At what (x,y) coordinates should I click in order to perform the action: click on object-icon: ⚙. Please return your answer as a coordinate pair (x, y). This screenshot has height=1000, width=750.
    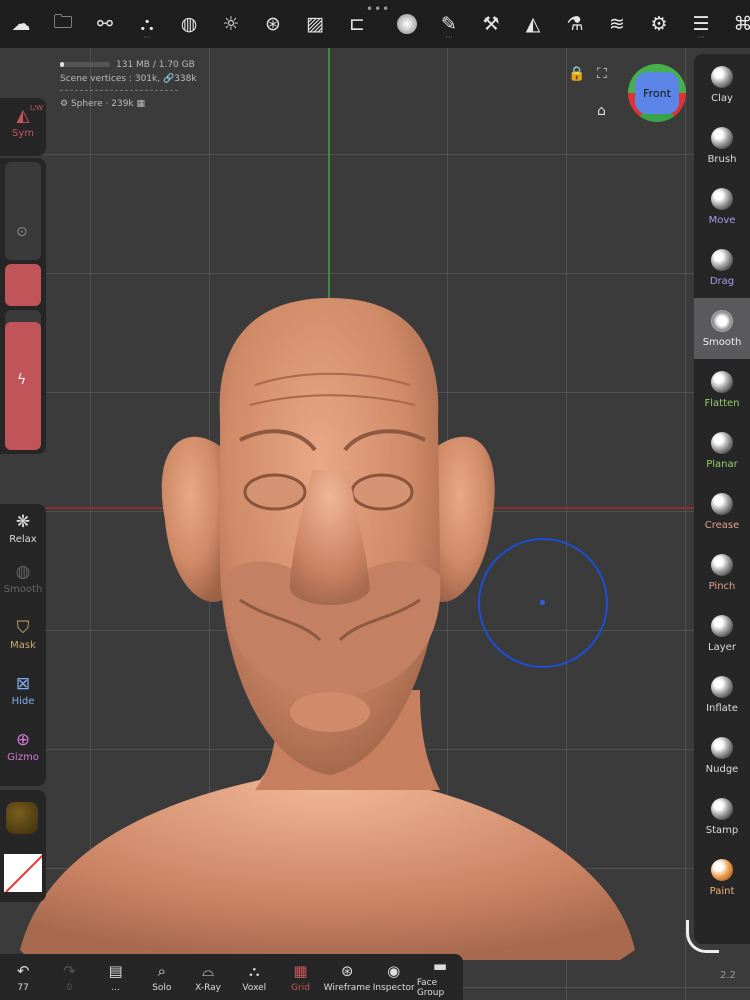
    Looking at the image, I should click on (64, 104).